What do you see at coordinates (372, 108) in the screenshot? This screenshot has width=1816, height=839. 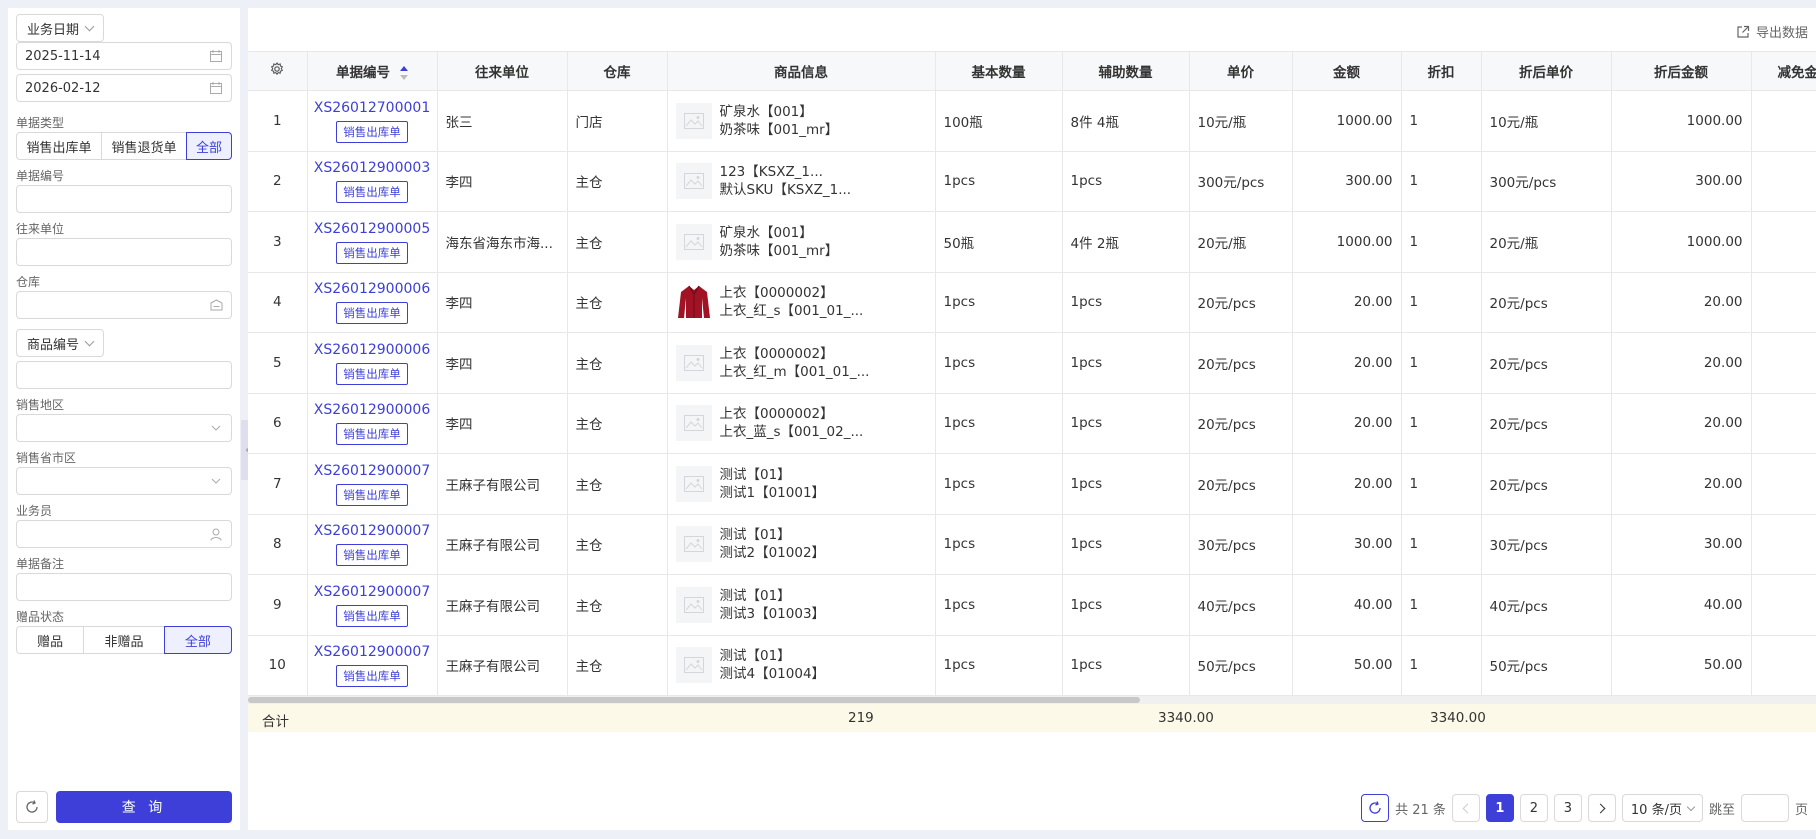 I see `doc-no-link: XS26012700001` at bounding box center [372, 108].